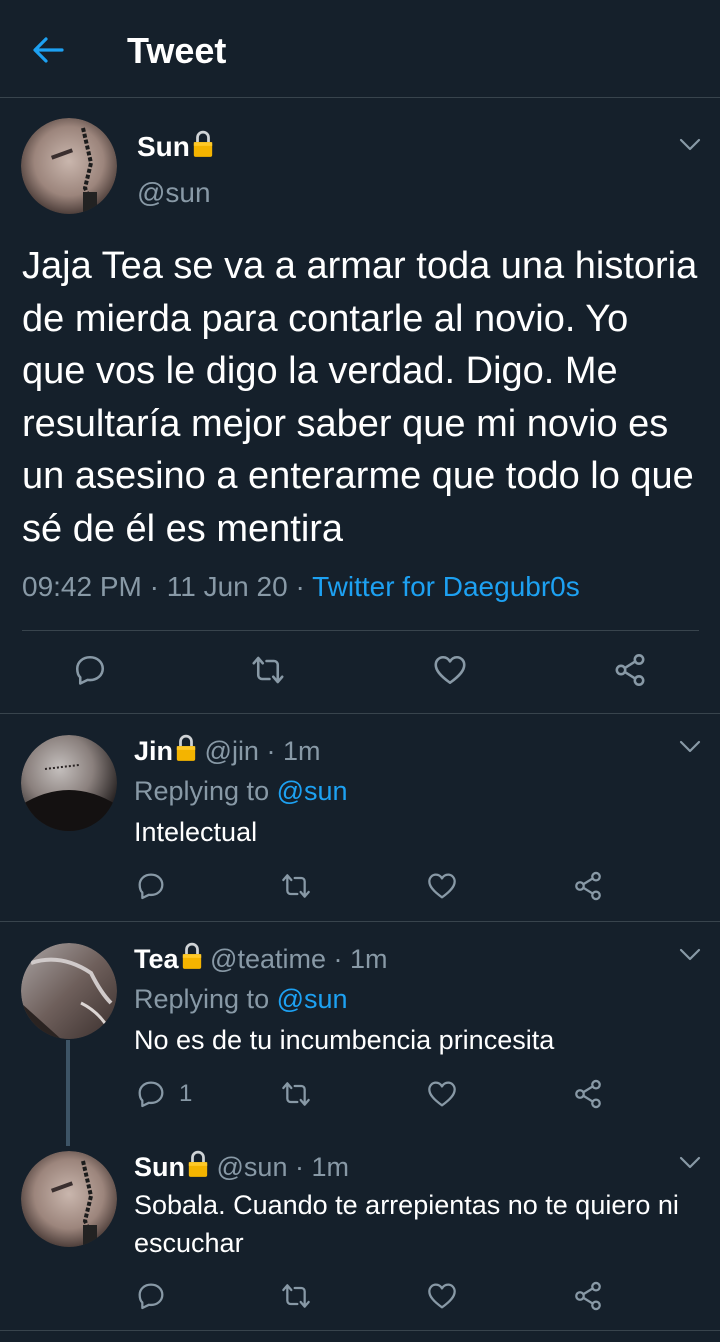 The width and height of the screenshot is (720, 1342). What do you see at coordinates (153, 751) in the screenshot?
I see `display-name: Jin` at bounding box center [153, 751].